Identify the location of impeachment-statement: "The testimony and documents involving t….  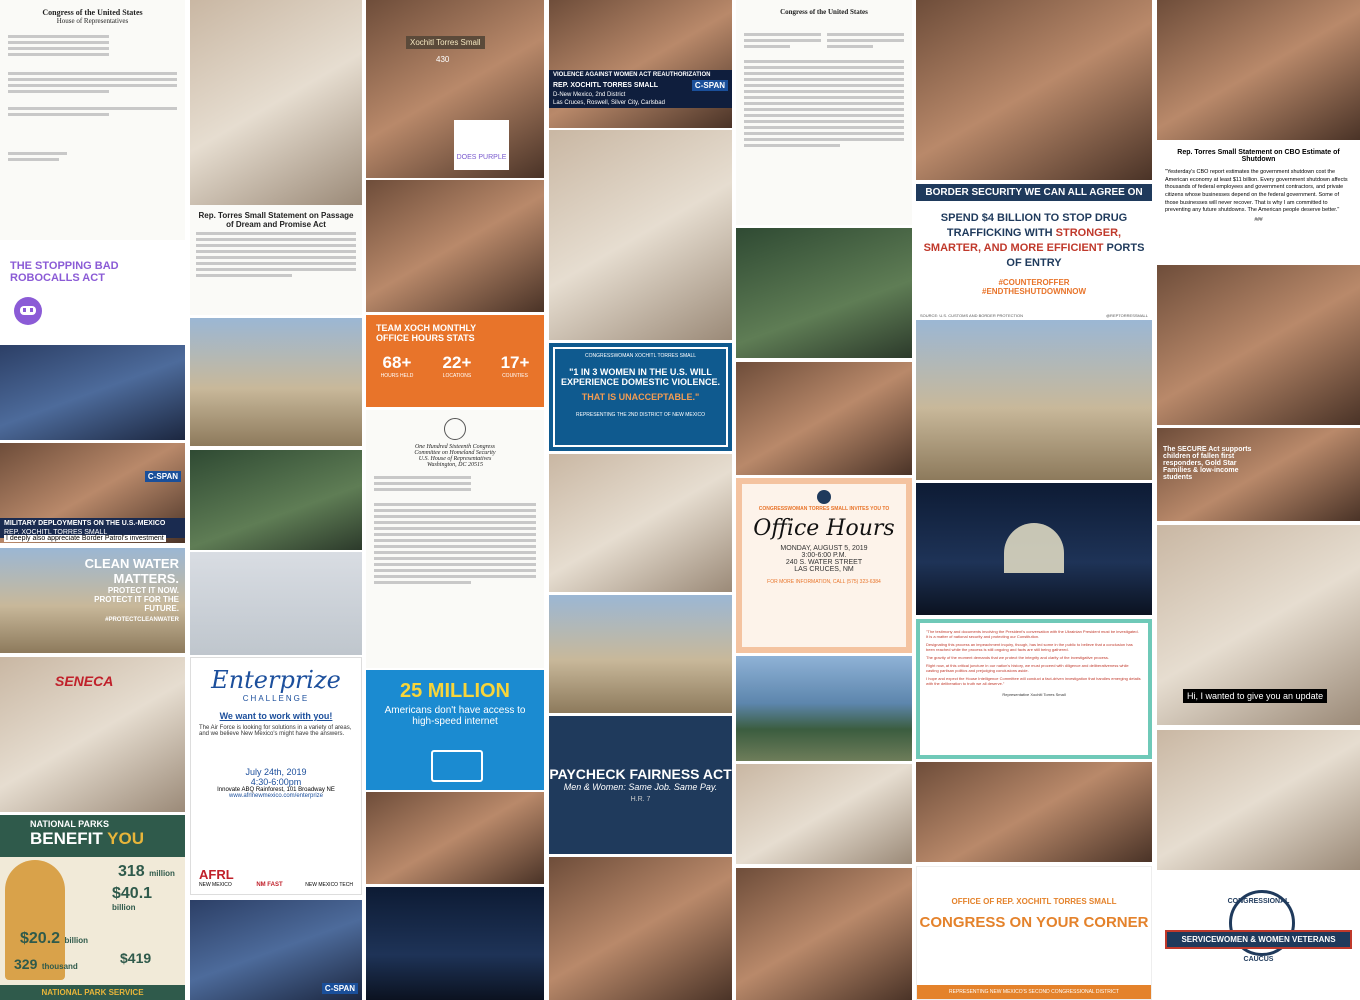
(1034, 689).